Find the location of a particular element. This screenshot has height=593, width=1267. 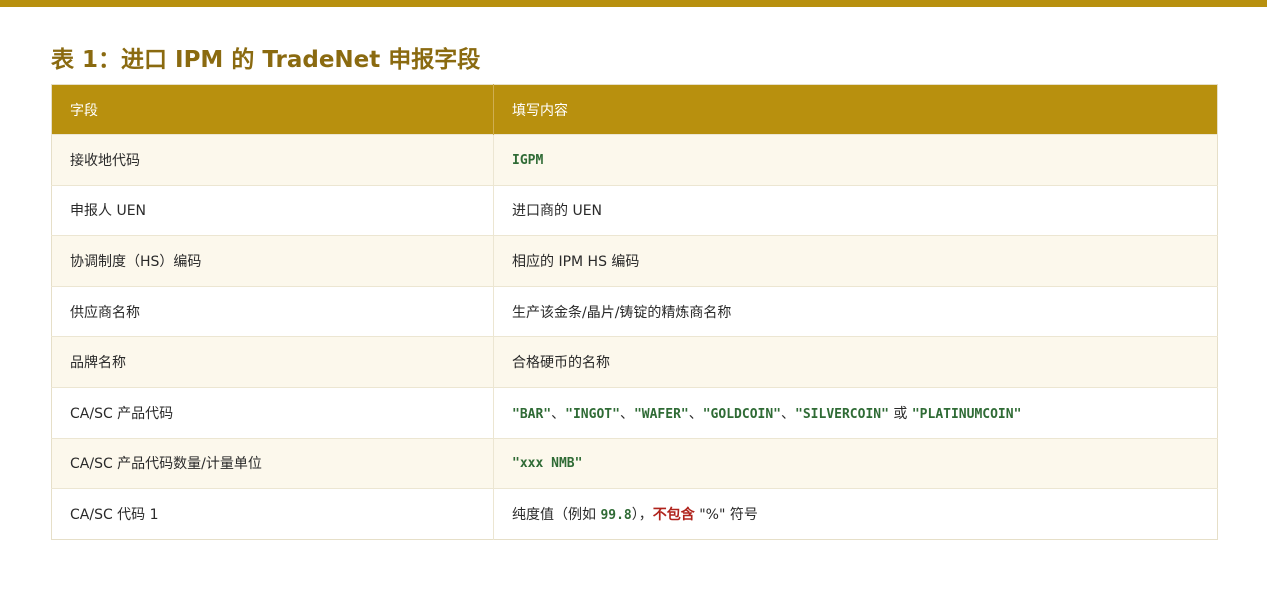

code-value: "PLATINUMCOIN" is located at coordinates (966, 414).